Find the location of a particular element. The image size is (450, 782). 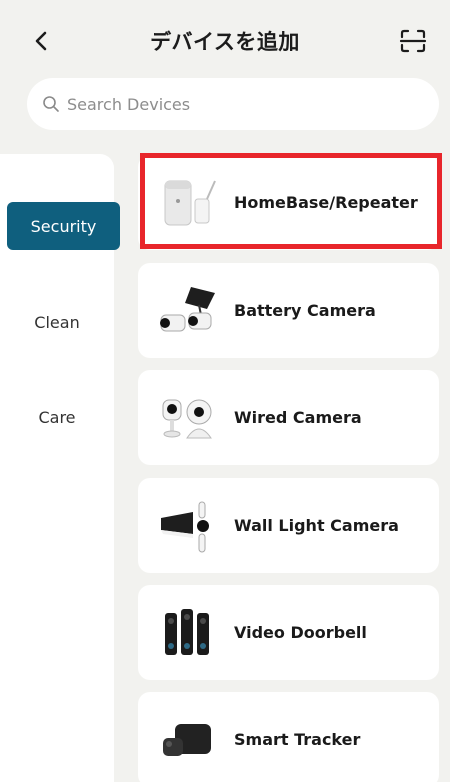

device-card-battery-camera: Battery Camera is located at coordinates (288, 310).